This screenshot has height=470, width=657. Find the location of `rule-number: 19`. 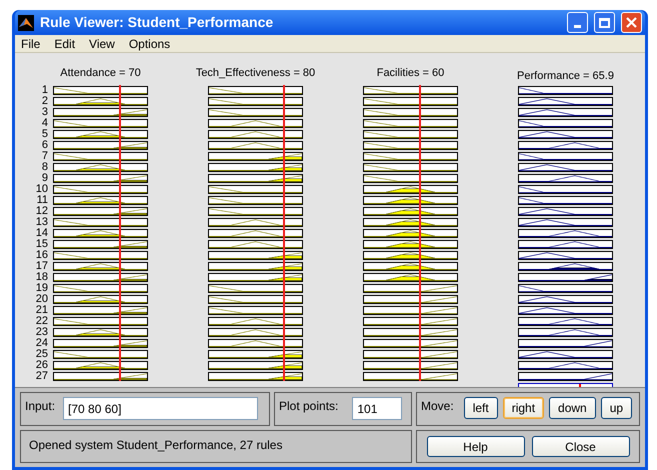

rule-number: 19 is located at coordinates (41, 288).